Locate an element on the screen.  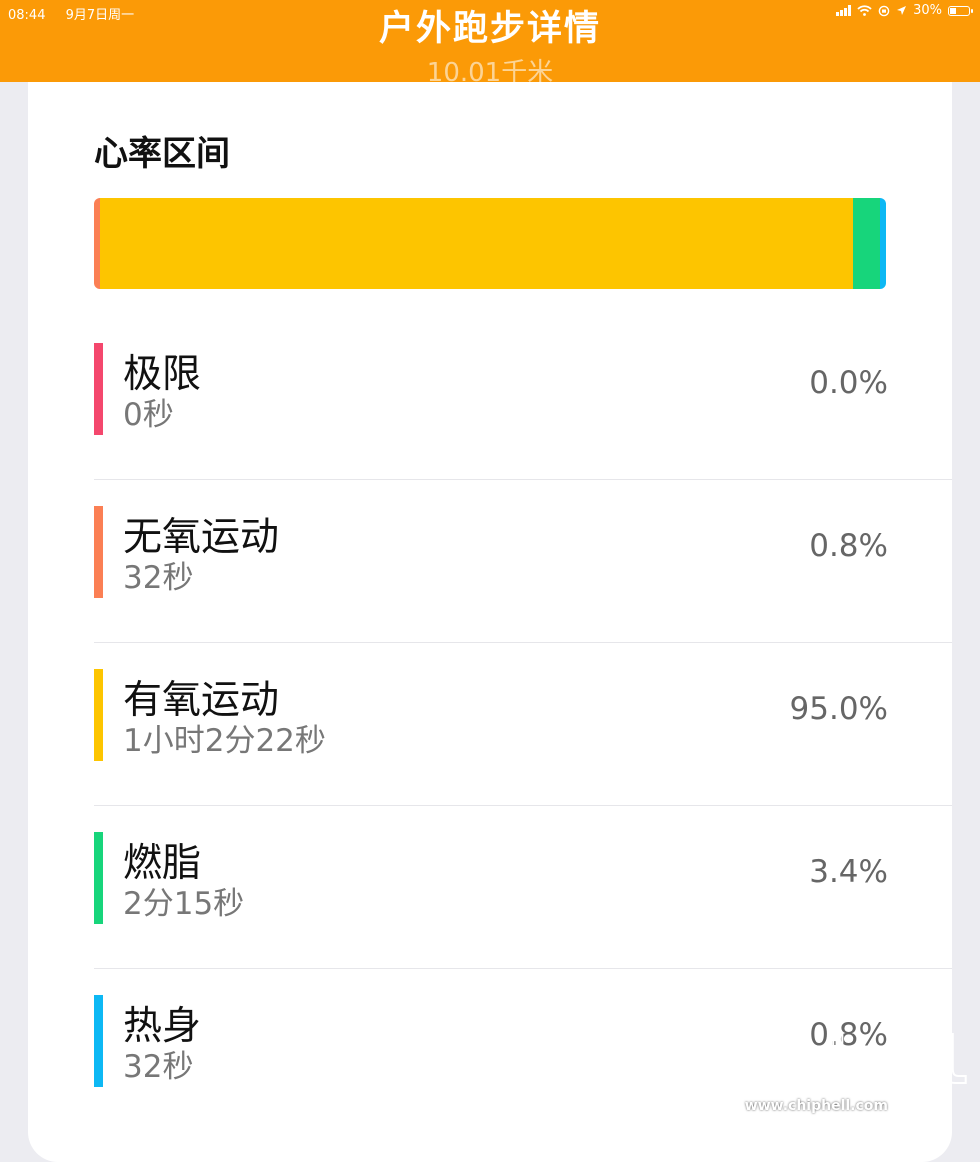
zone-row-fatburn: 燃脂 2分15秒 3.4% is located at coordinates (523, 887).